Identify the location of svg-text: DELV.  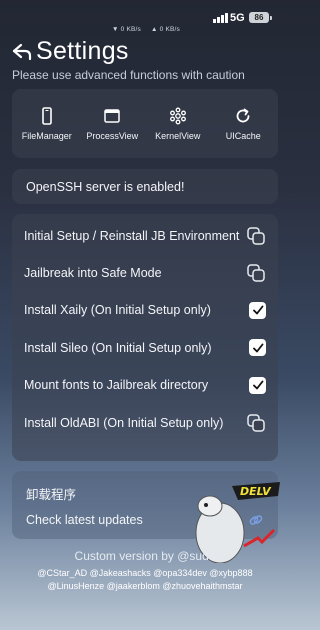
(256, 491).